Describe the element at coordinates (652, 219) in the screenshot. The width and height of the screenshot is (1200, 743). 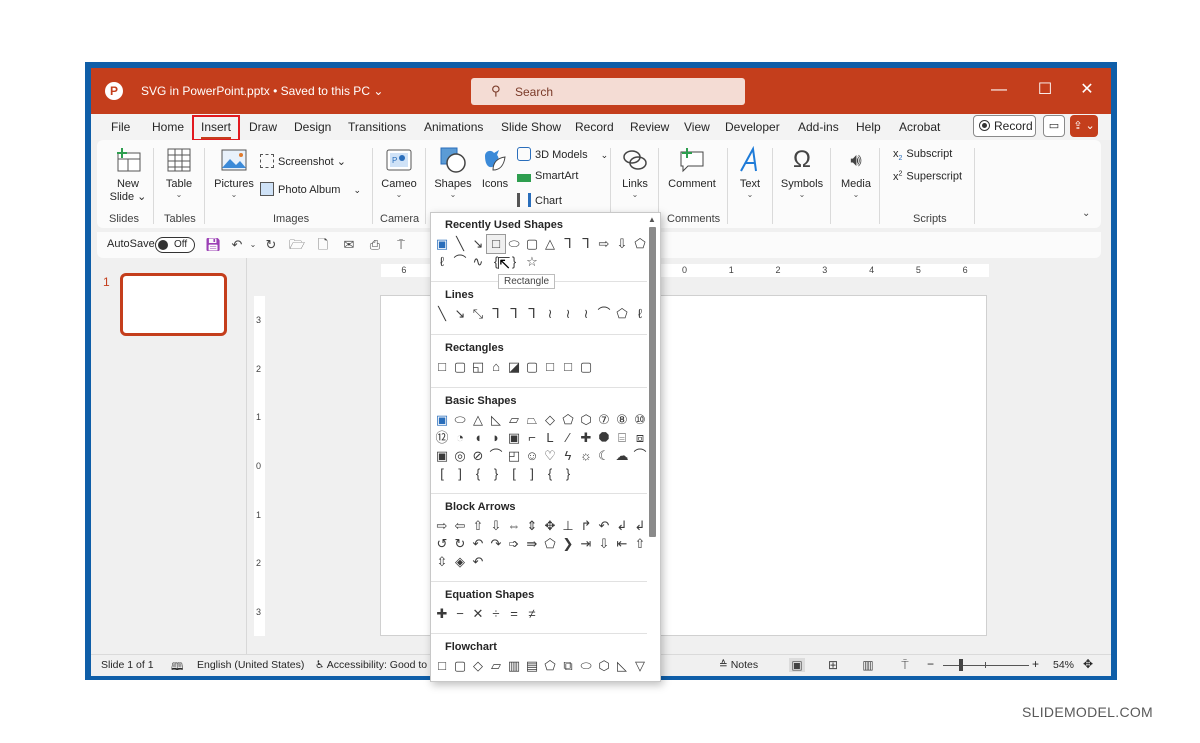
I see `scroll-up-icon: ▲` at that location.